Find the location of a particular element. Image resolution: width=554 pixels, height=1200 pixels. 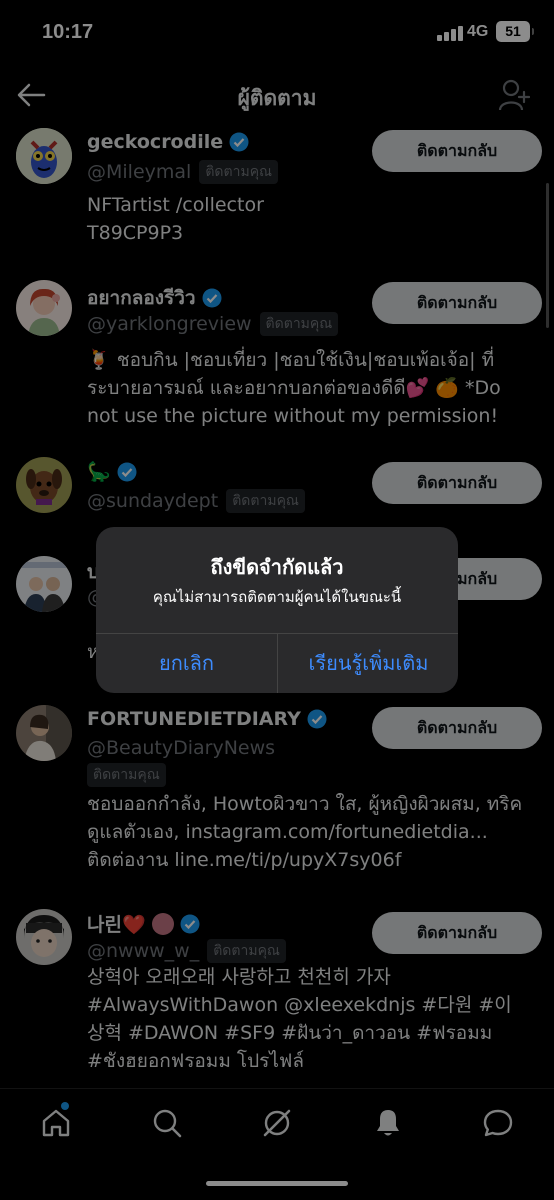

cancel-button: ยกเลิก is located at coordinates (186, 663).